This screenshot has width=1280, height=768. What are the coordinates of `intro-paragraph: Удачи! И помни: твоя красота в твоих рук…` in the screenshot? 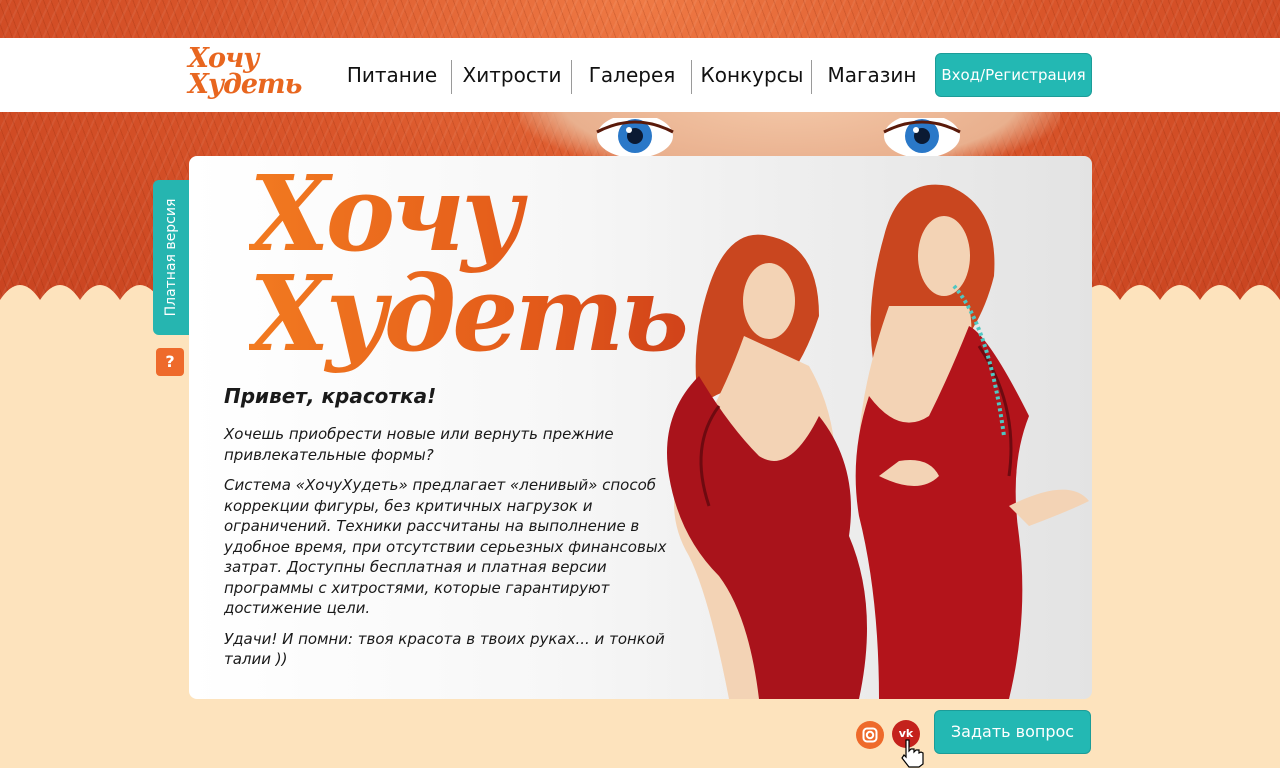 It's located at (444, 649).